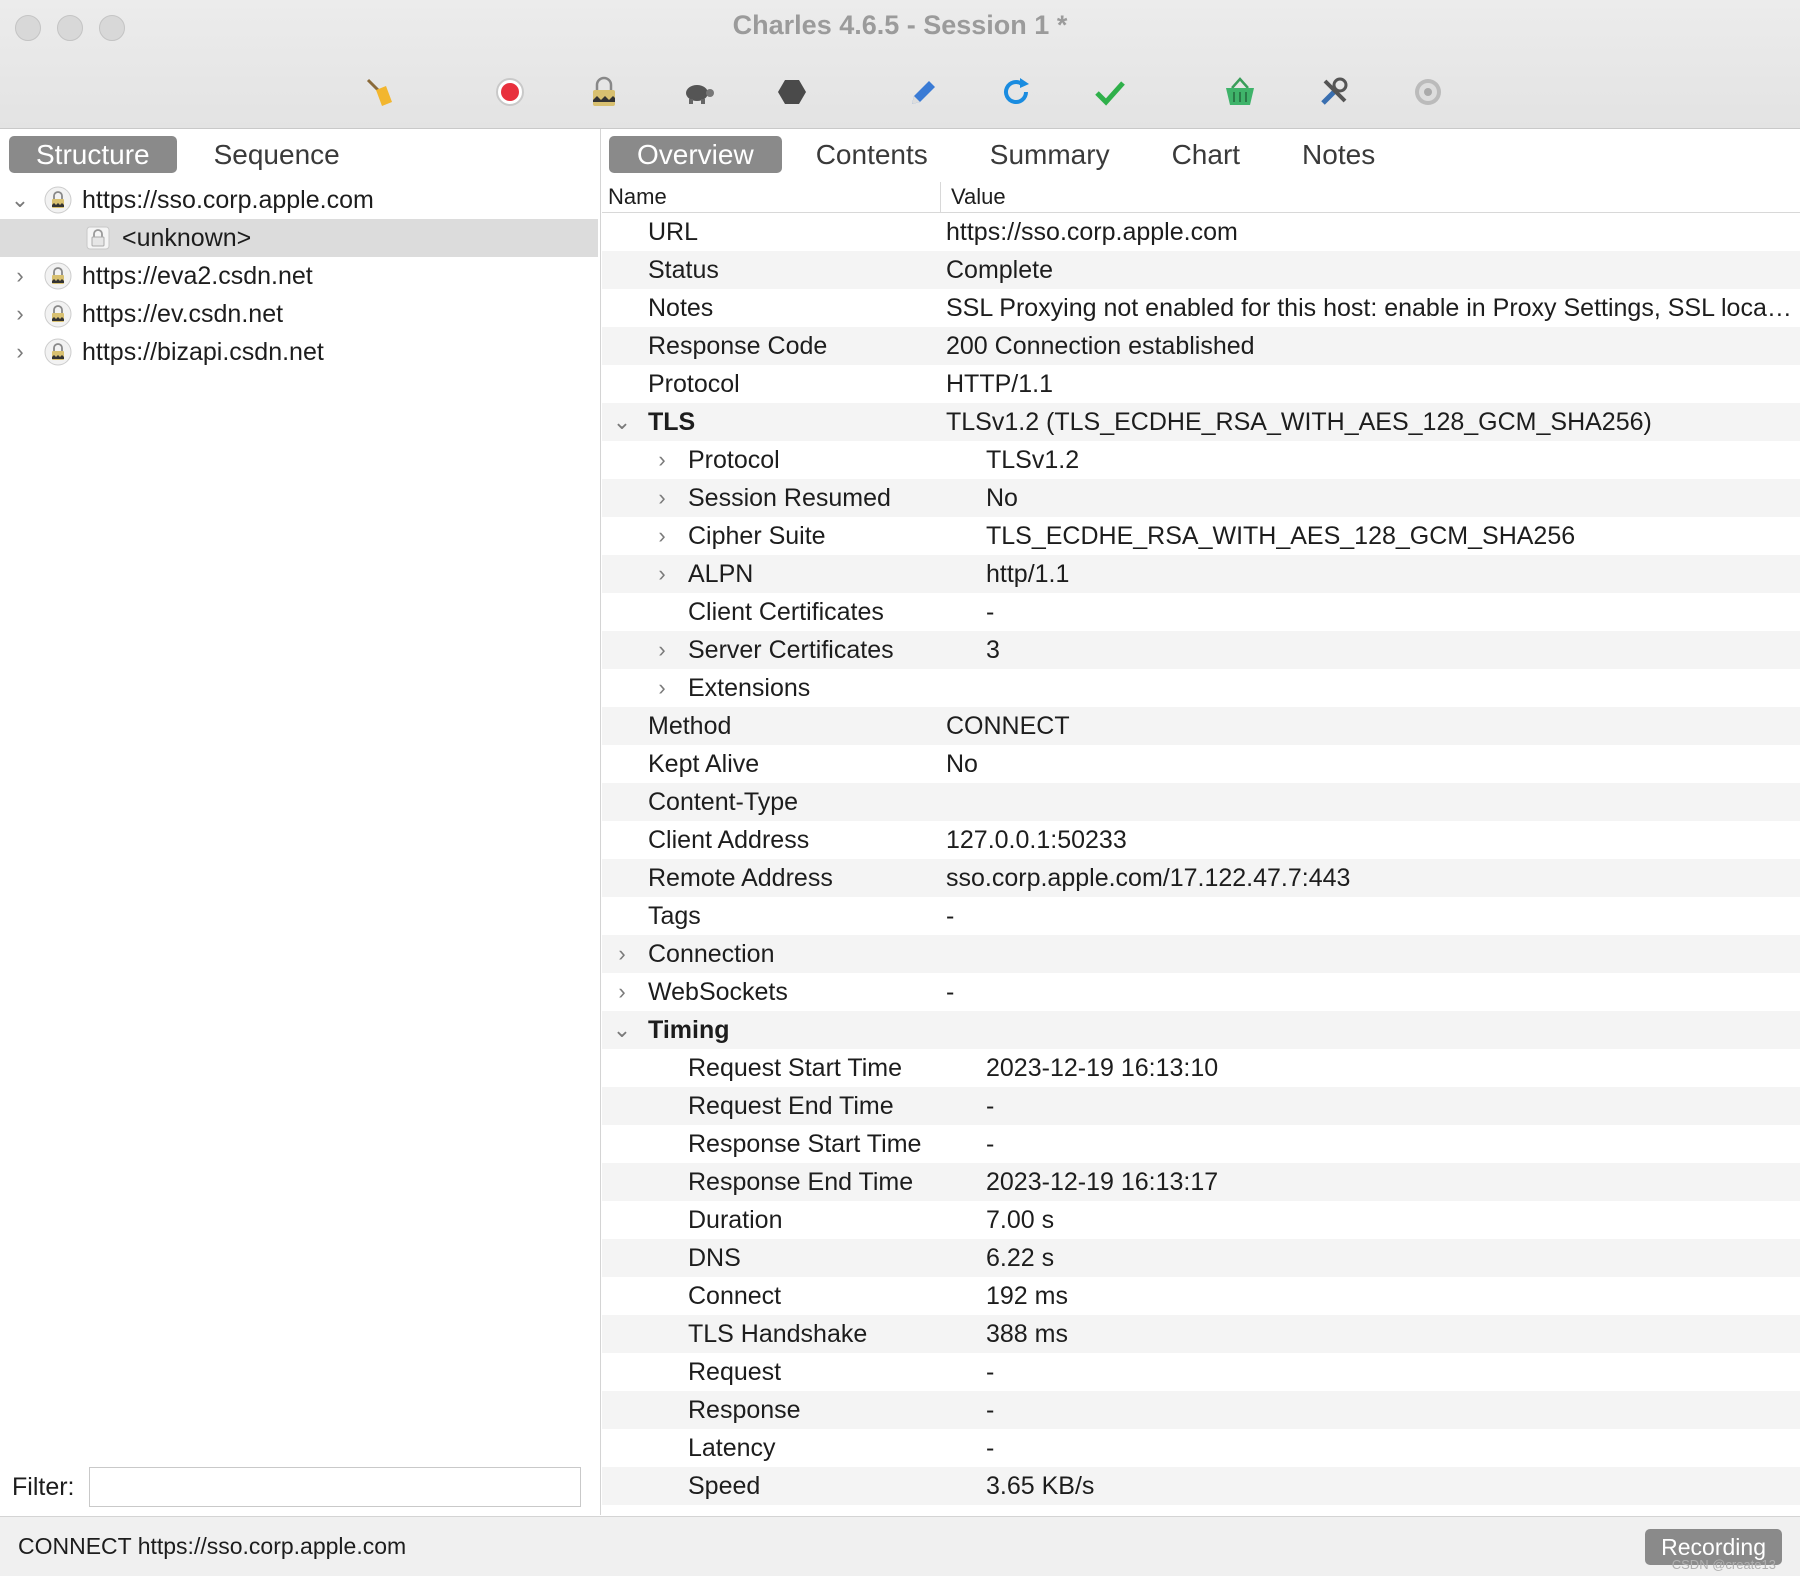 The height and width of the screenshot is (1576, 1800). Describe the element at coordinates (1201, 1296) in the screenshot. I see `table-row: Connect 192 ms` at that location.